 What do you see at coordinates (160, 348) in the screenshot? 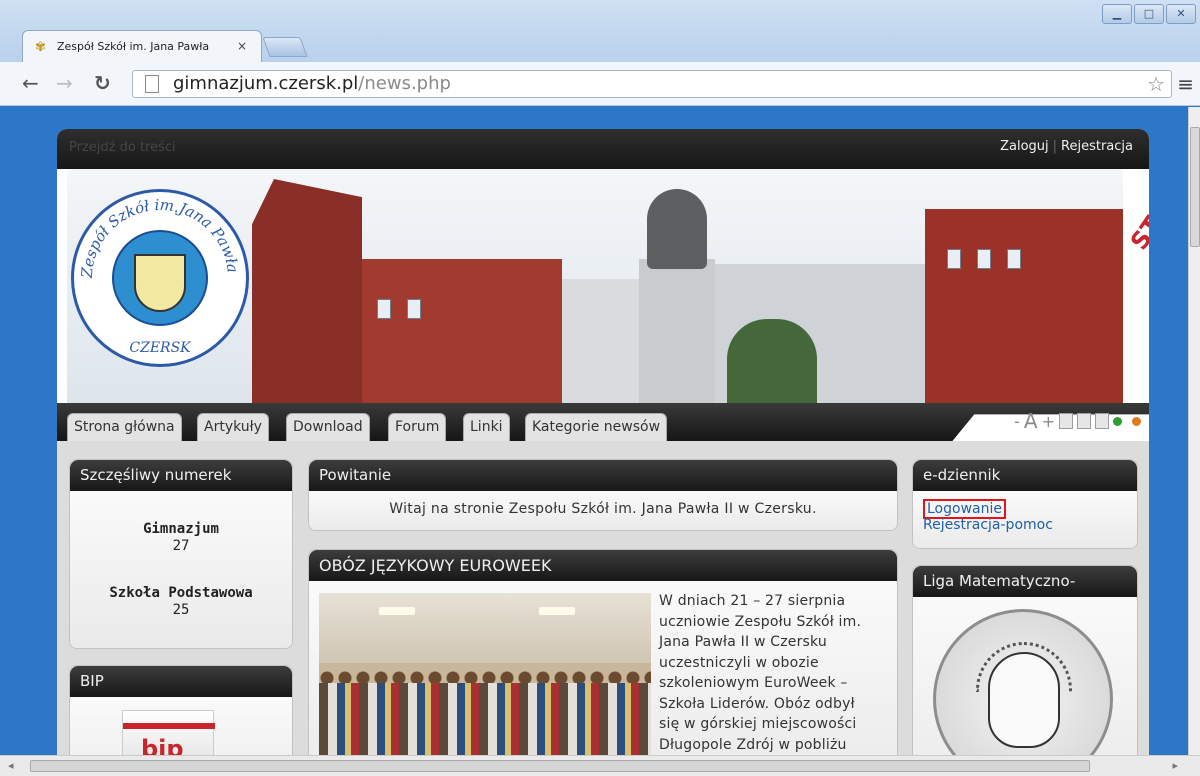
I see `logo-city-text: CZERSK` at bounding box center [160, 348].